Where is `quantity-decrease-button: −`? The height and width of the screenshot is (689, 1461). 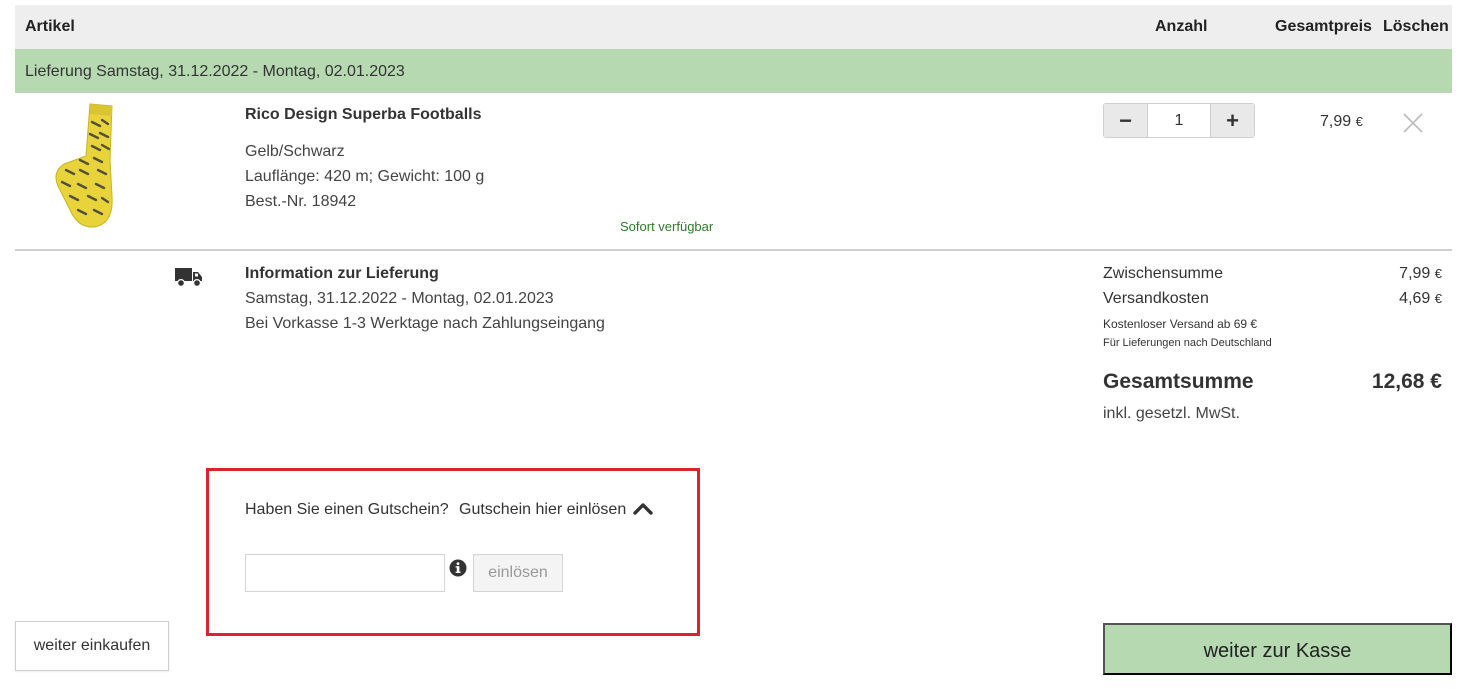
quantity-decrease-button: − is located at coordinates (1126, 120).